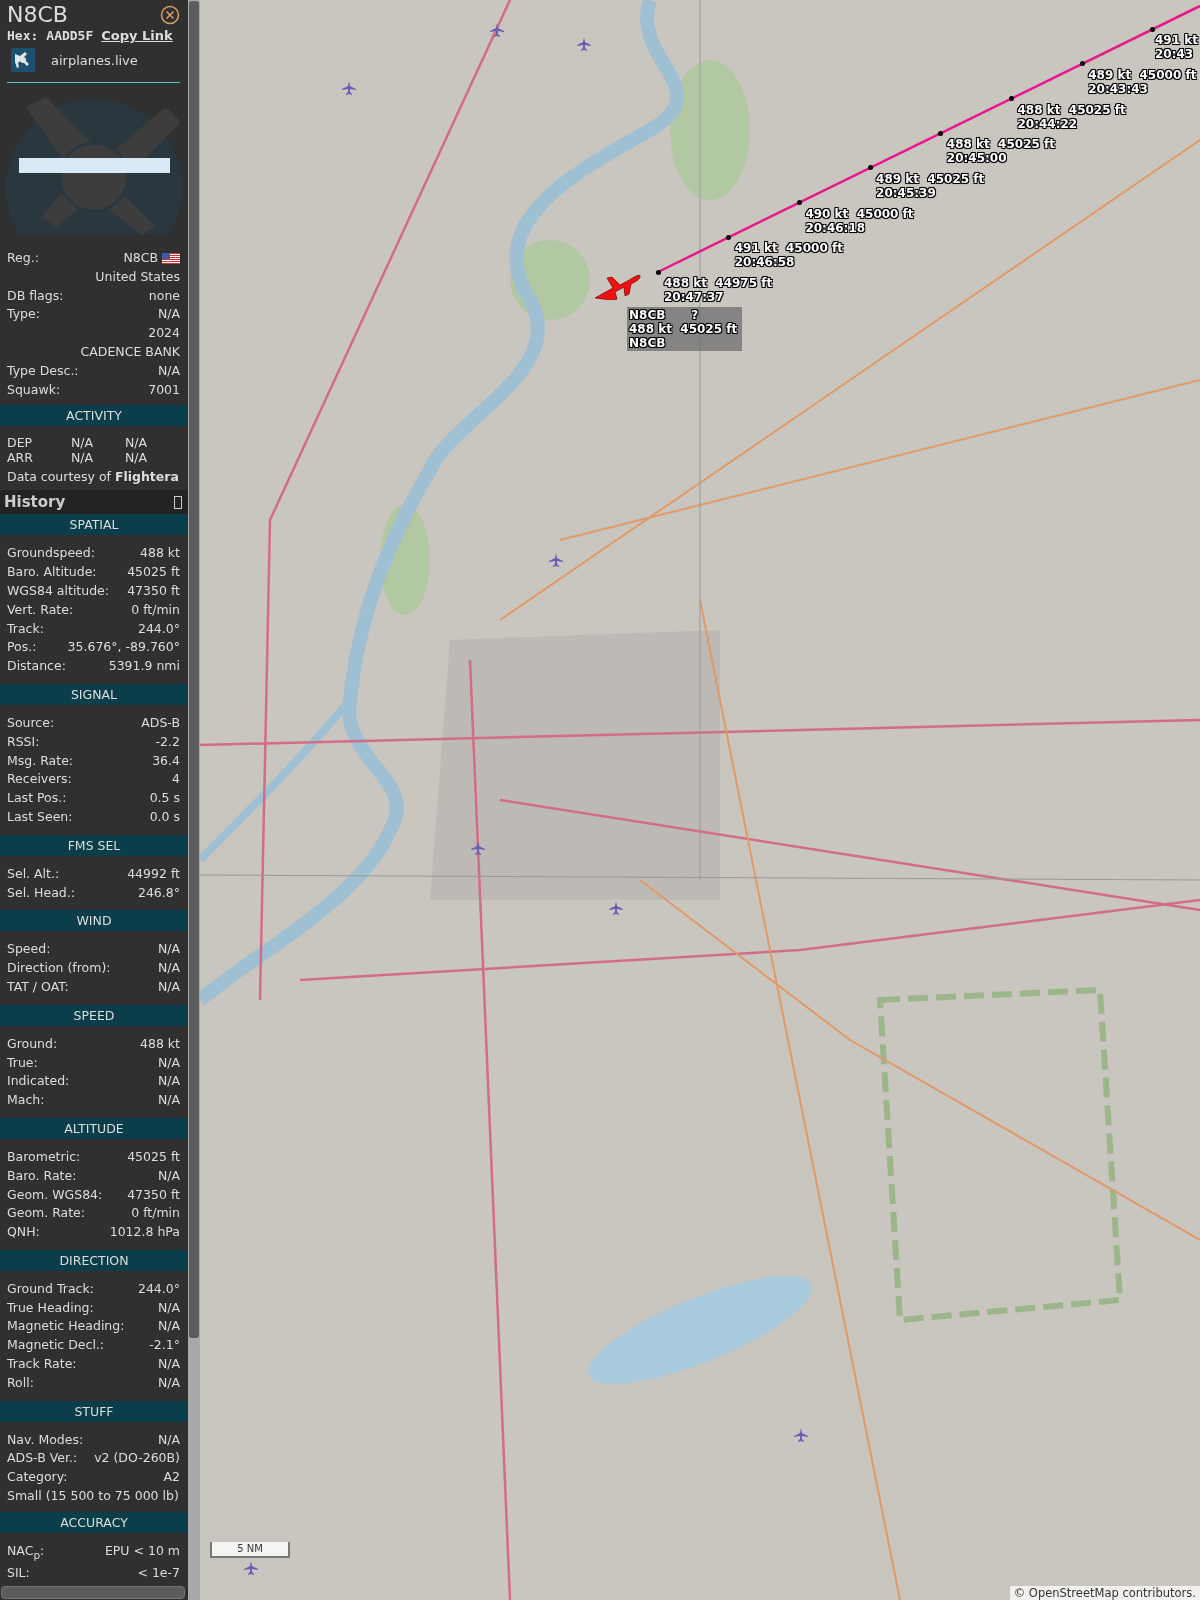  I want to click on field-label: Last Pos.:, so click(37, 798).